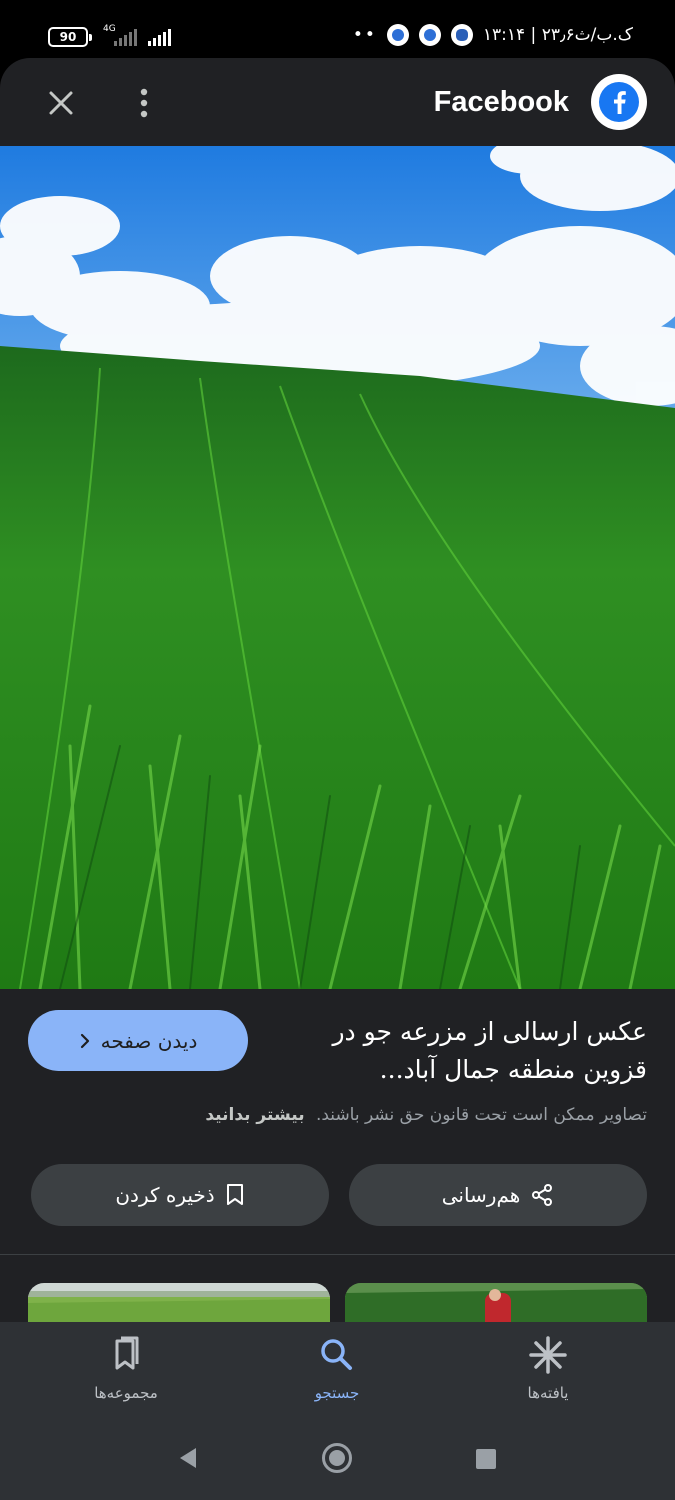  I want to click on more-vert-icon, so click(144, 103).